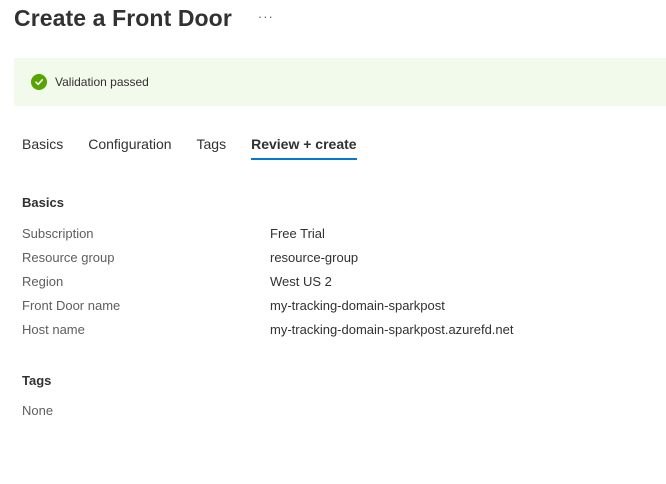 The height and width of the screenshot is (484, 666). I want to click on subscription-label: Subscription, so click(58, 233).